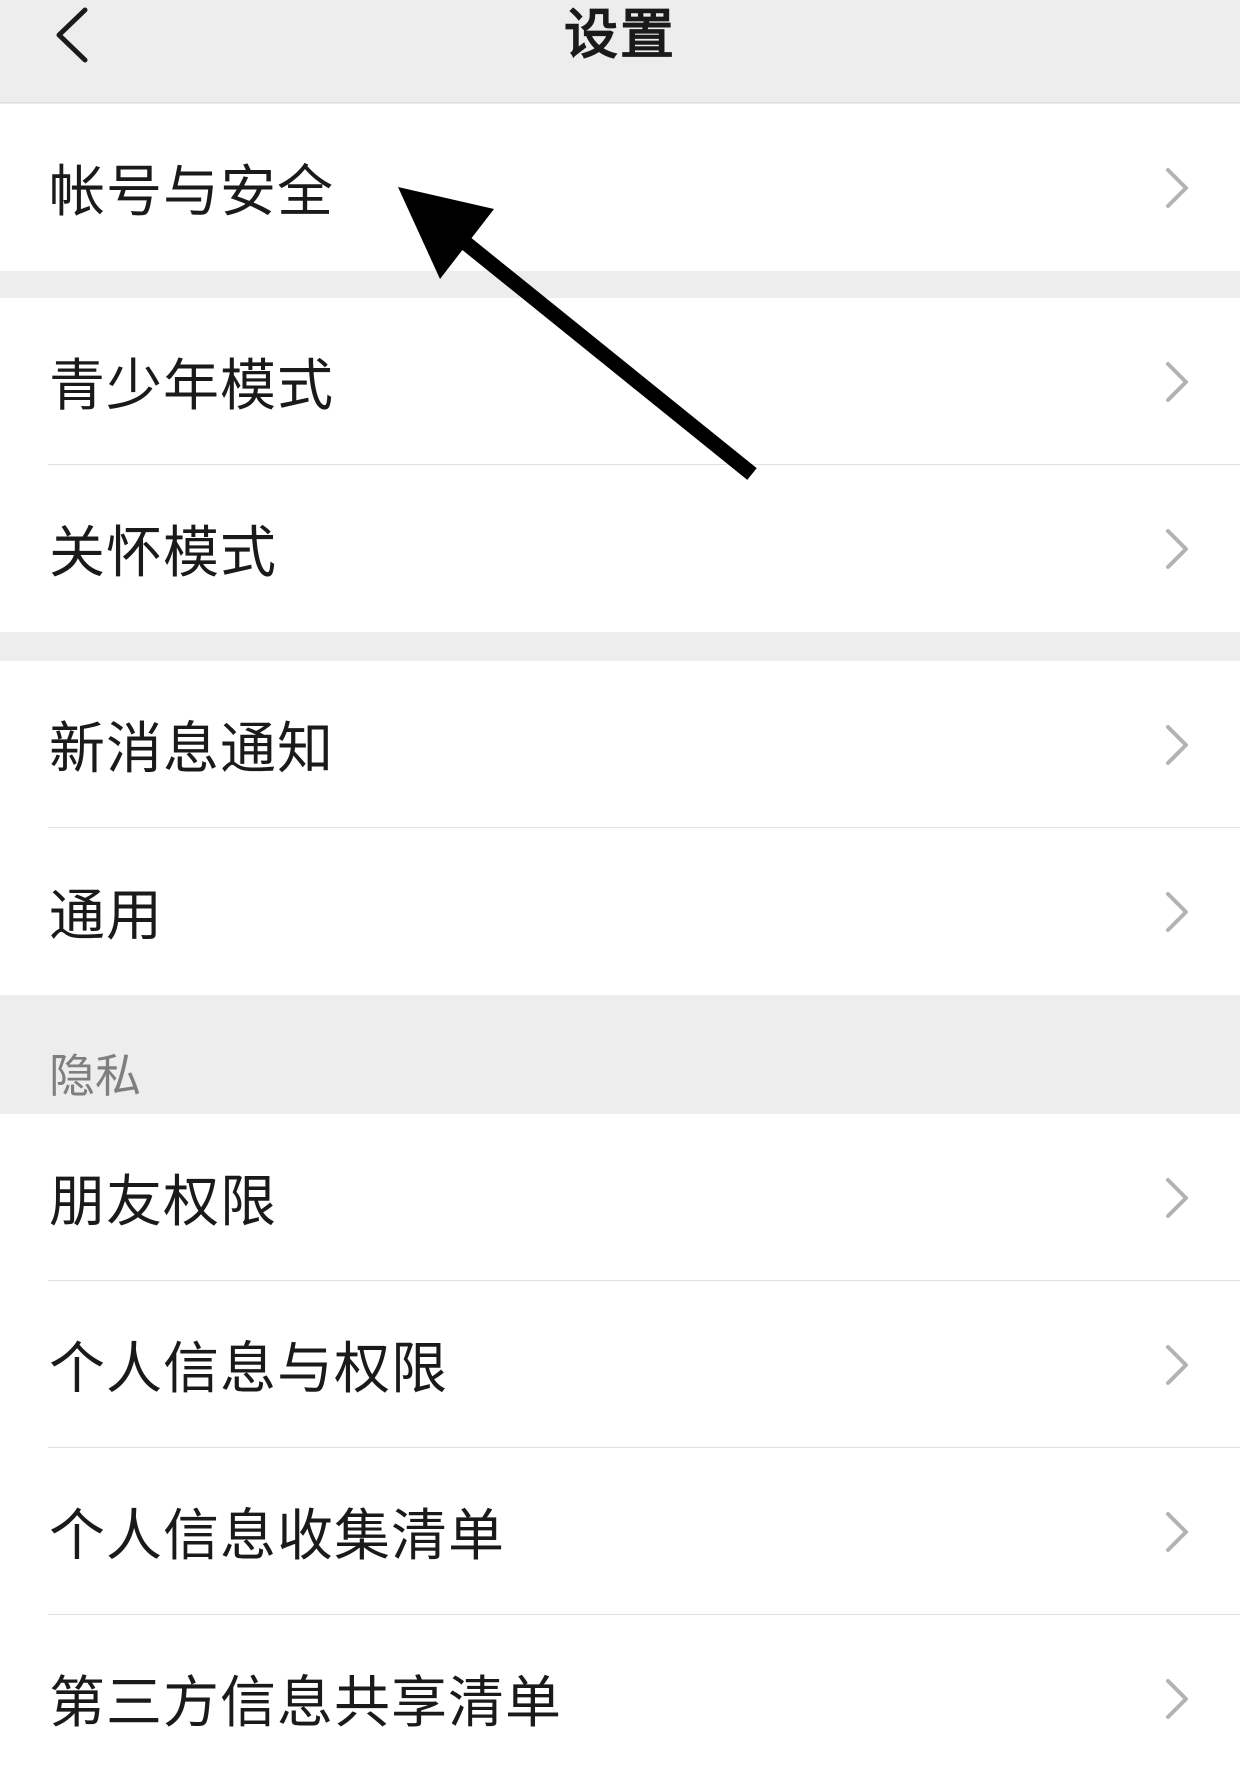 Image resolution: width=1240 pixels, height=1782 pixels. Describe the element at coordinates (163, 553) in the screenshot. I see `settings-item-label: 关怀模式` at that location.